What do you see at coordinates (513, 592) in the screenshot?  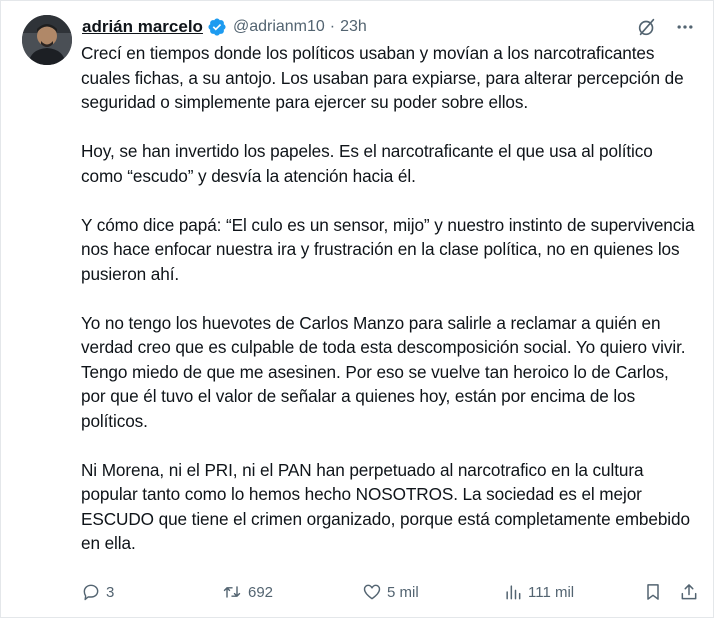 I see `views-bar-chart-icon` at bounding box center [513, 592].